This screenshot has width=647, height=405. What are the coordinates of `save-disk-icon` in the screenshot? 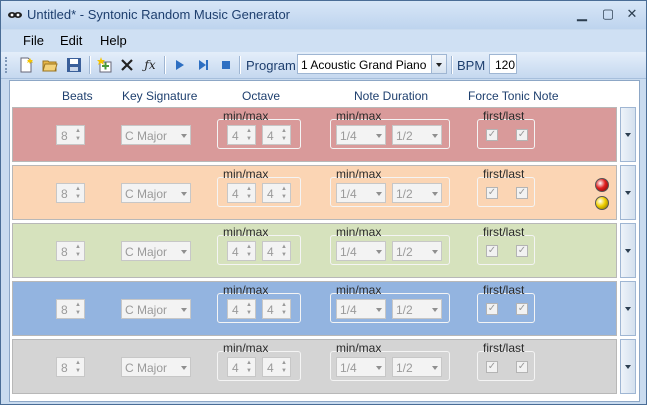 It's located at (74, 65).